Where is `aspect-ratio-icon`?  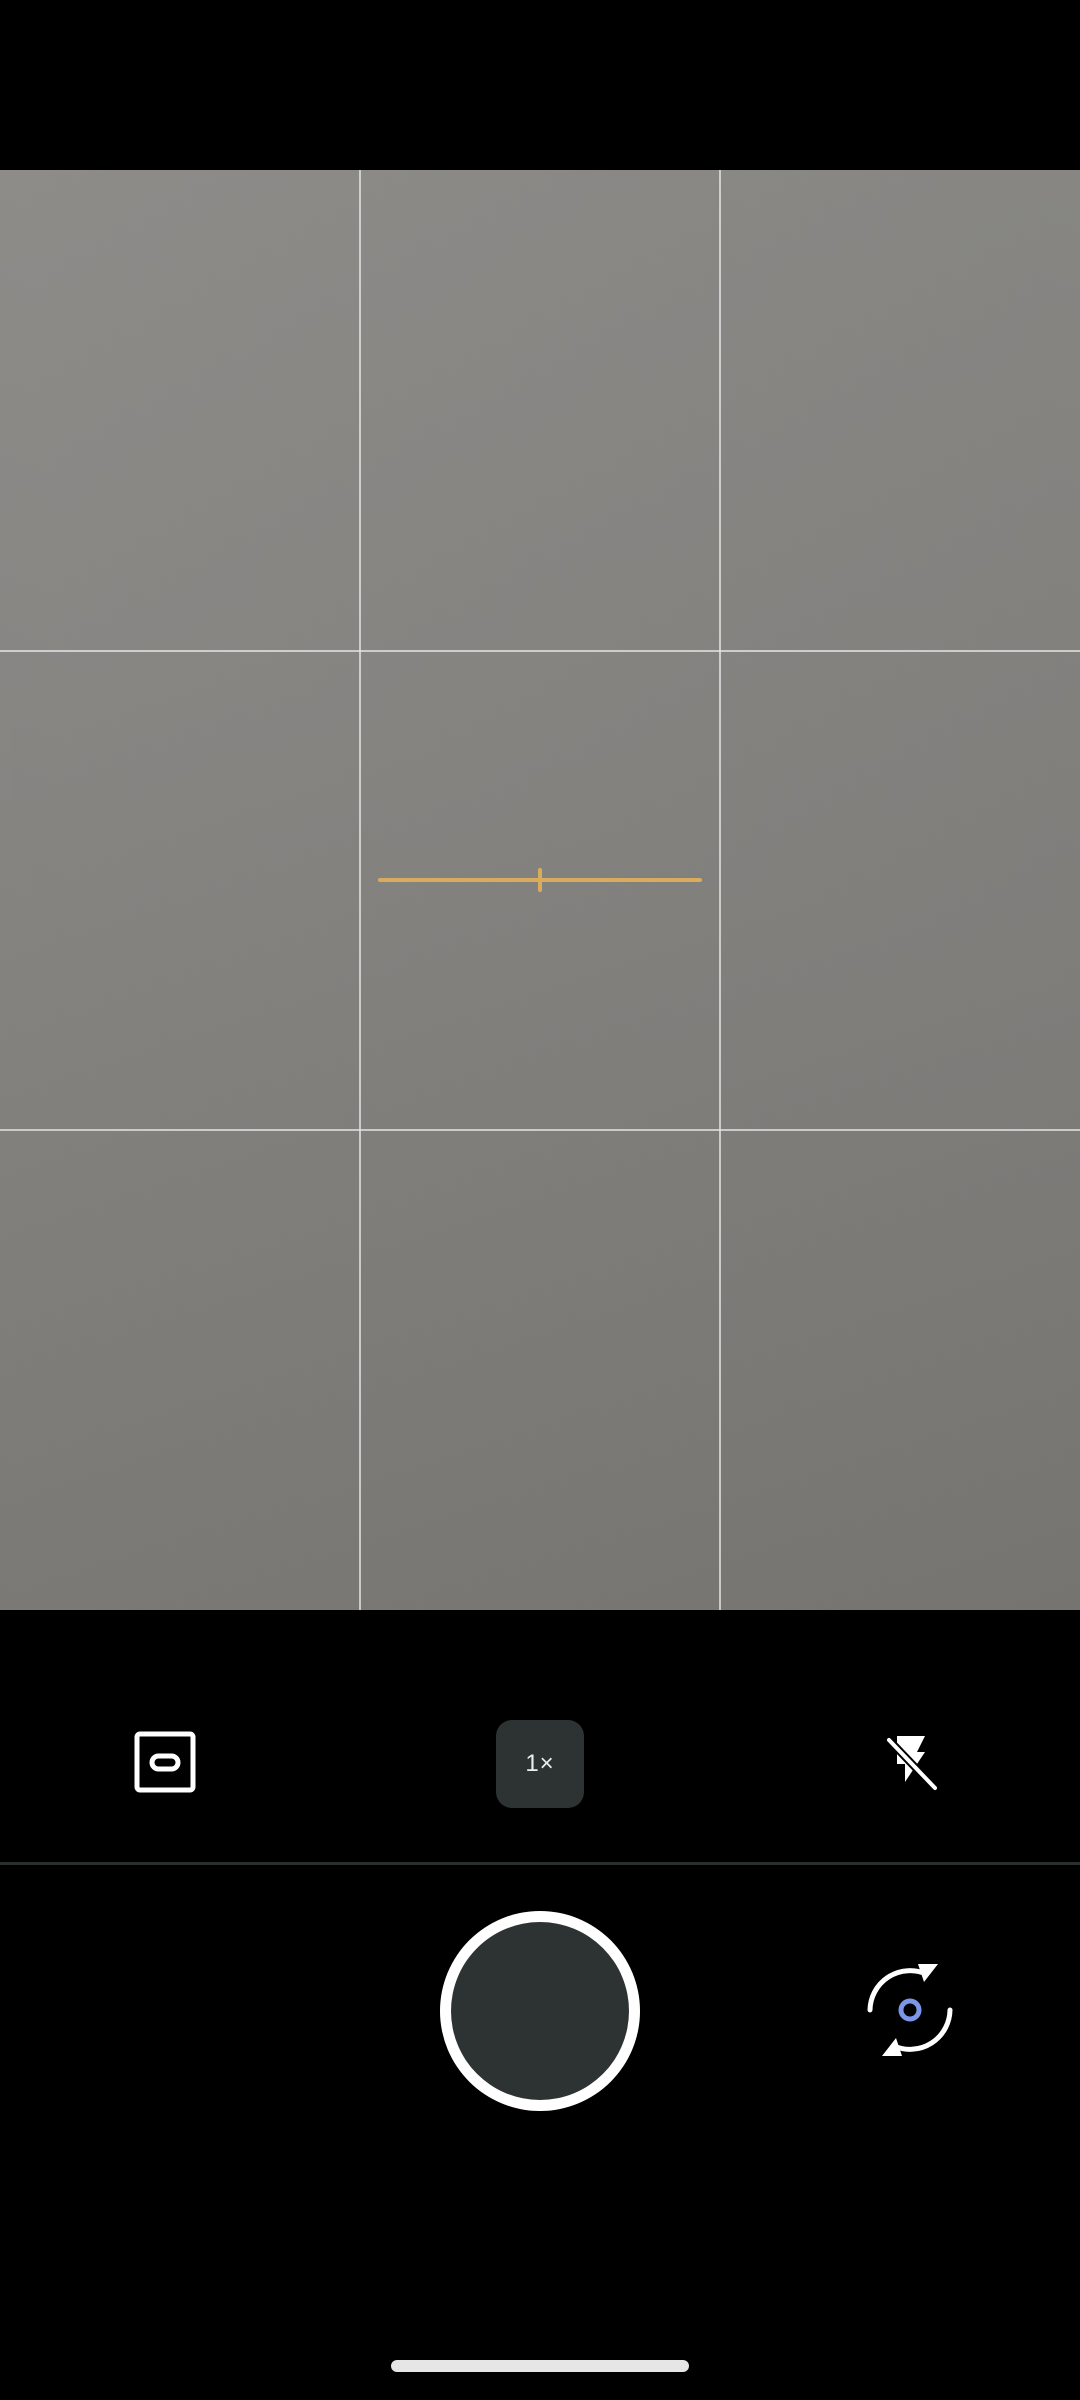
aspect-ratio-icon is located at coordinates (165, 1762).